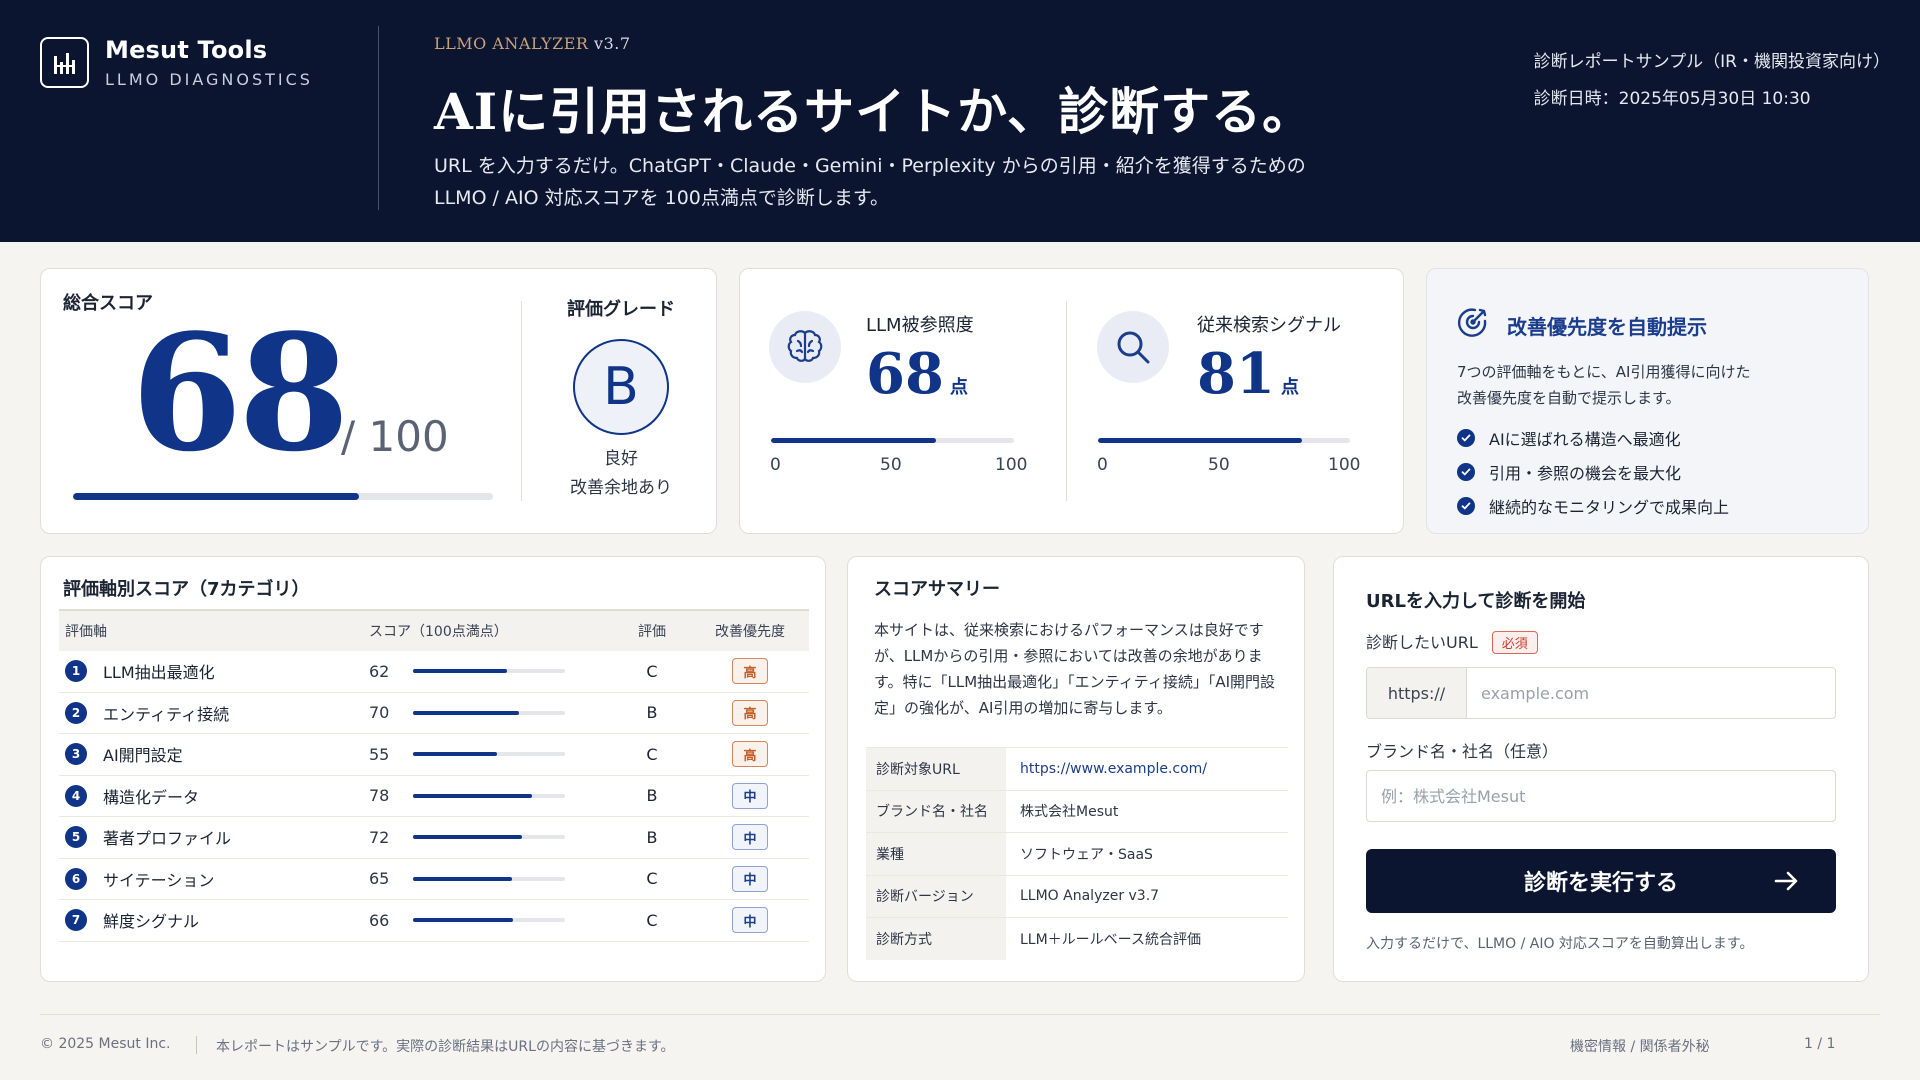 The image size is (1920, 1080). What do you see at coordinates (1086, 854) in the screenshot?
I see `summary-value: ソフトウェア・SaaS` at bounding box center [1086, 854].